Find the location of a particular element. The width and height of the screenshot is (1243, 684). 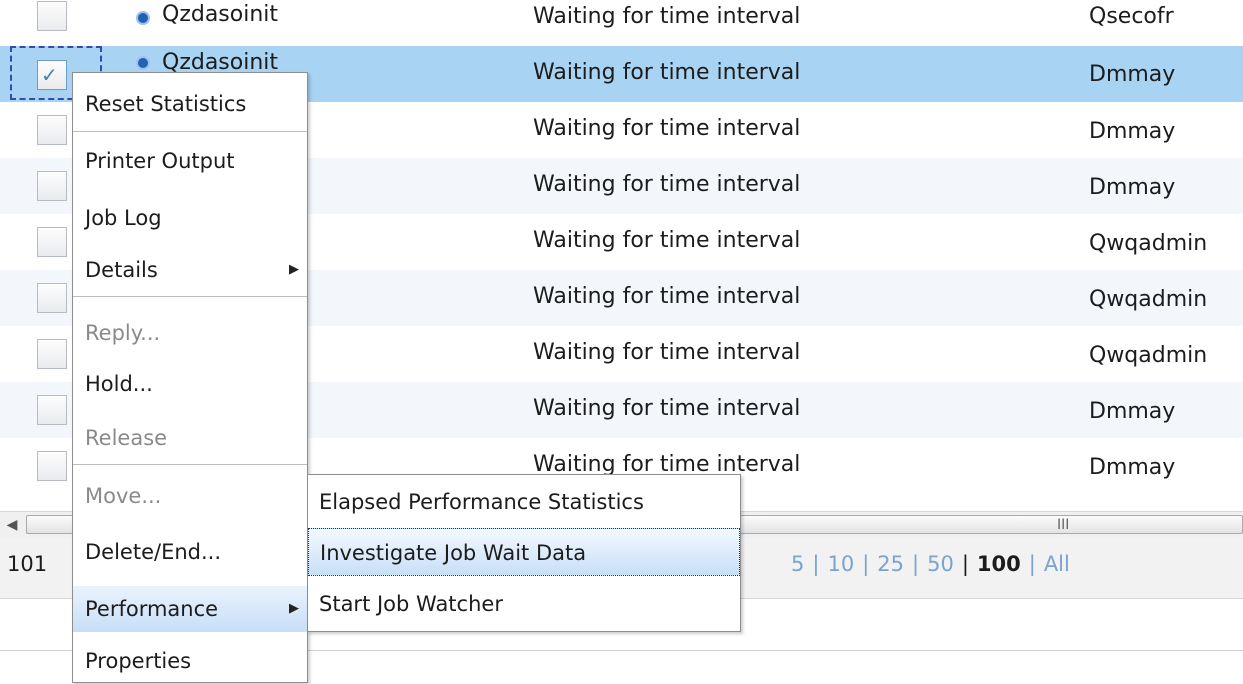

page-size-5: 5 is located at coordinates (797, 564).